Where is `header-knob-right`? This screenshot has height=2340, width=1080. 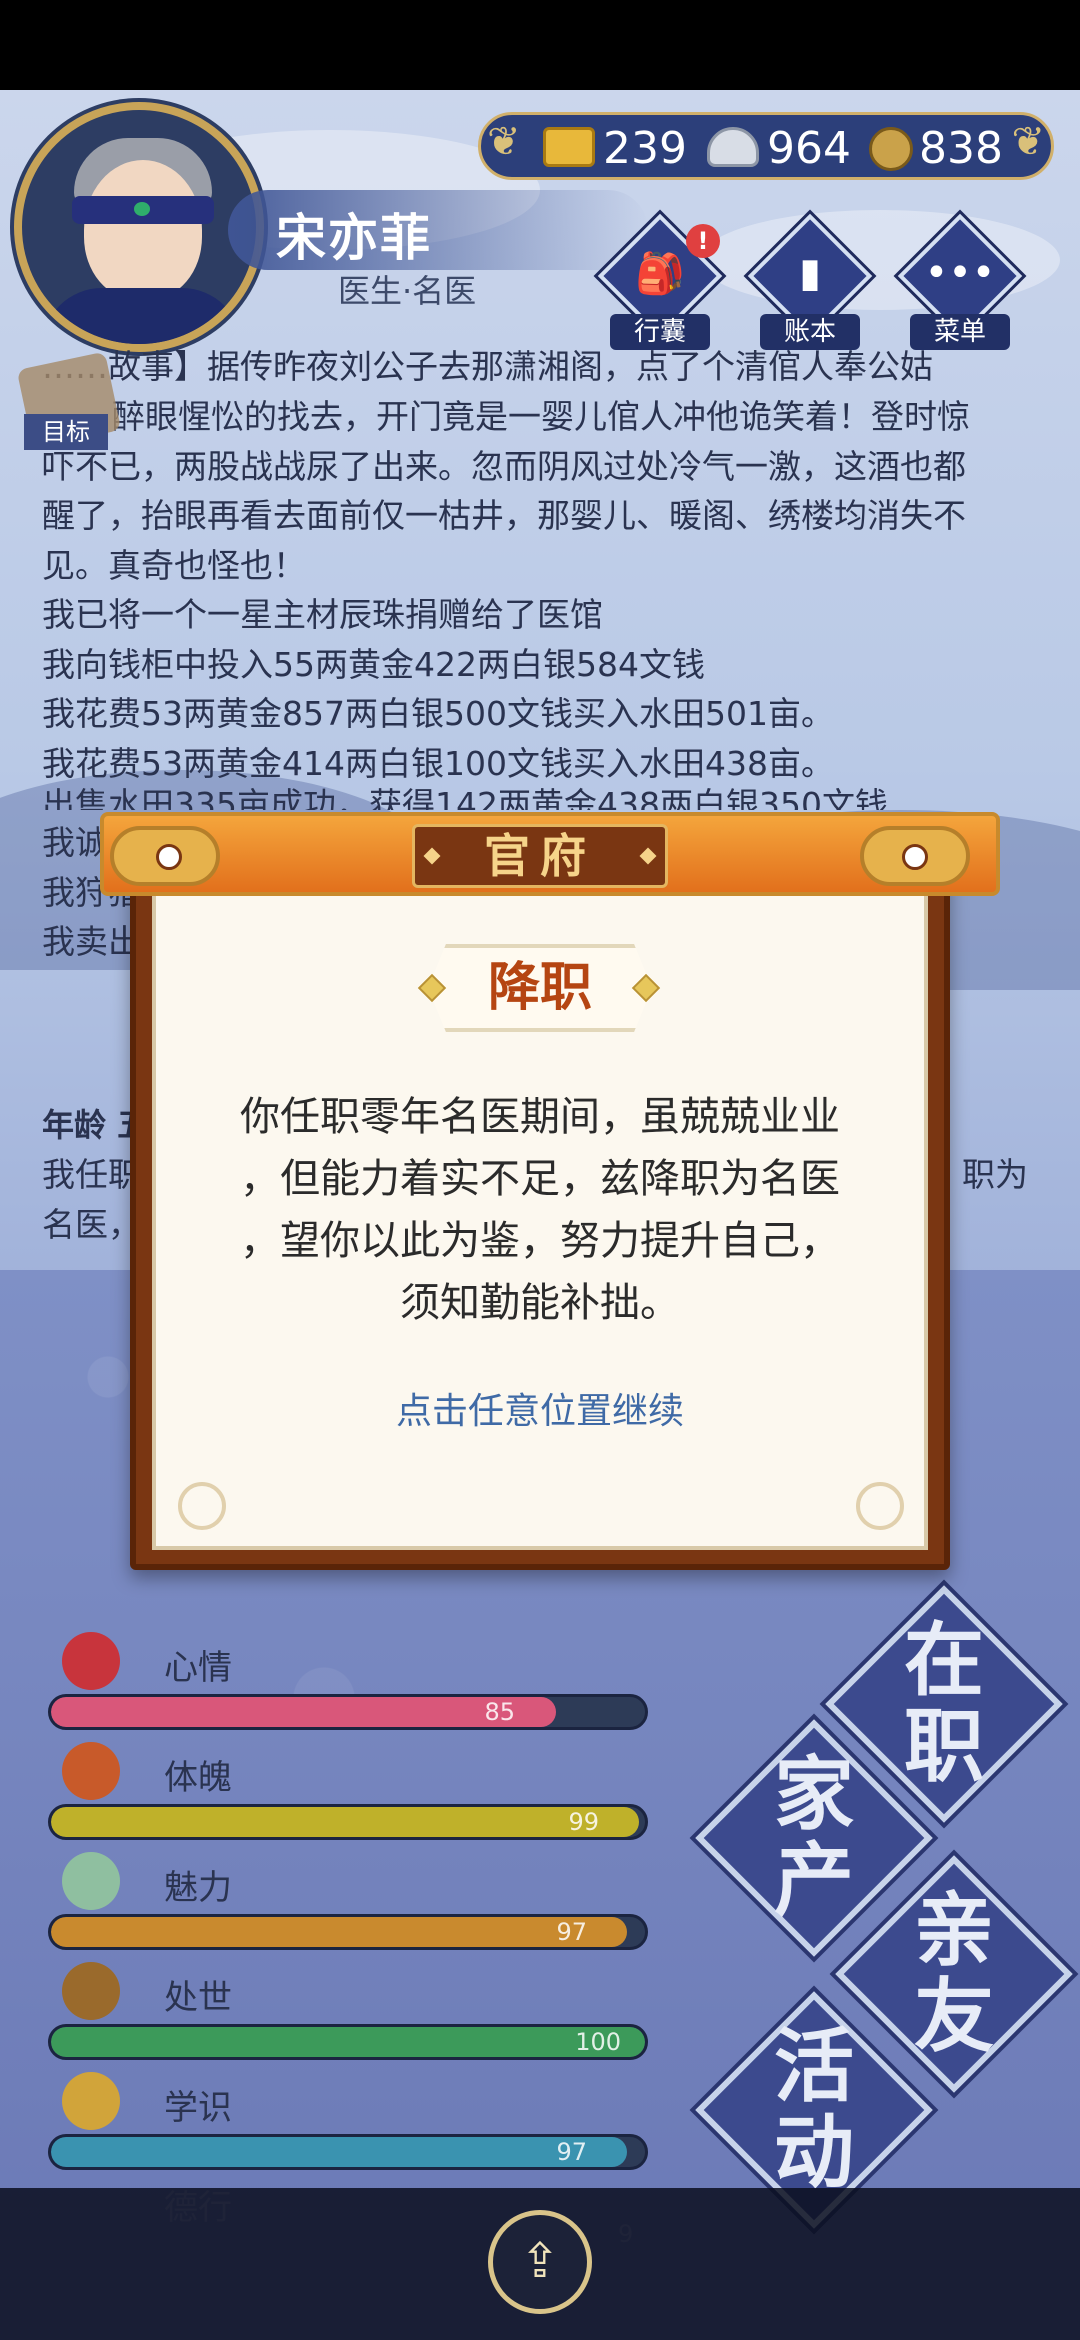 header-knob-right is located at coordinates (915, 856).